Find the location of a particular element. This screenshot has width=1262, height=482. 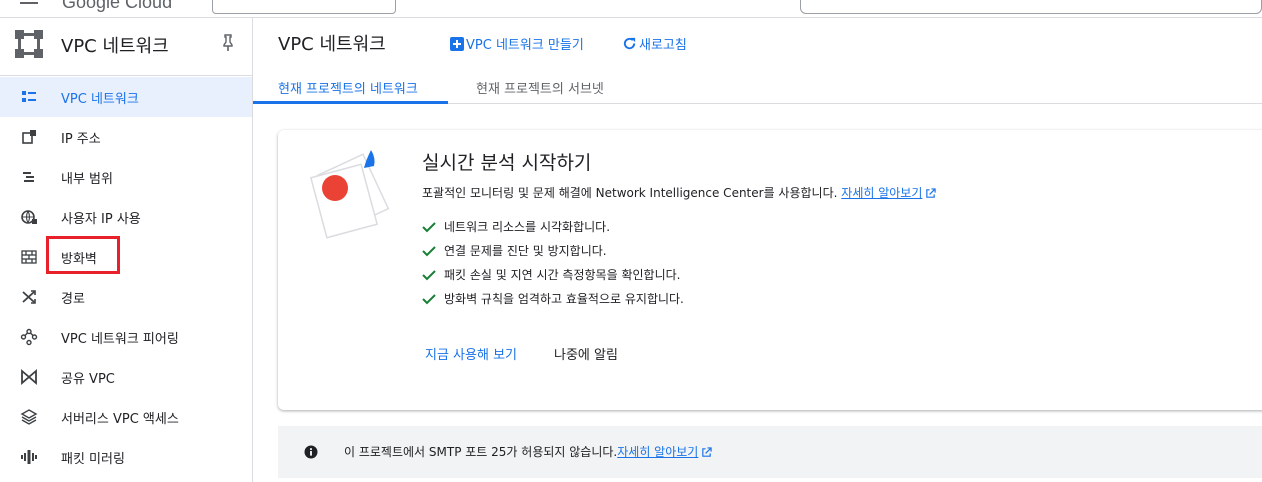

sidebar-item-serverless-vpc: 서버리스 VPC 액세스 is located at coordinates (126, 417).